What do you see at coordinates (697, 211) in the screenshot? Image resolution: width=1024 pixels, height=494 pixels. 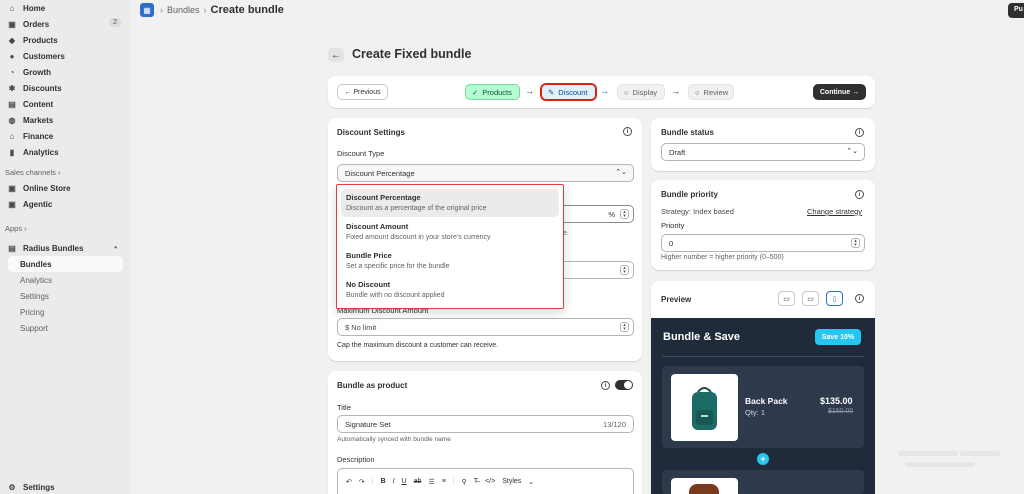 I see `strategy-text: Strategy: Index based` at bounding box center [697, 211].